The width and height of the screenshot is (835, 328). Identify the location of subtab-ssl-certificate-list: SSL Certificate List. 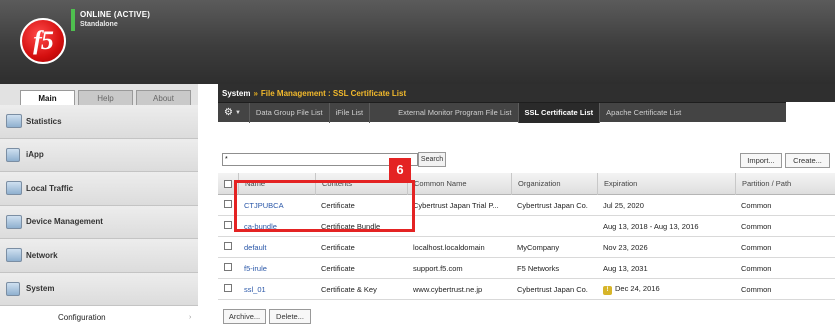
(558, 112).